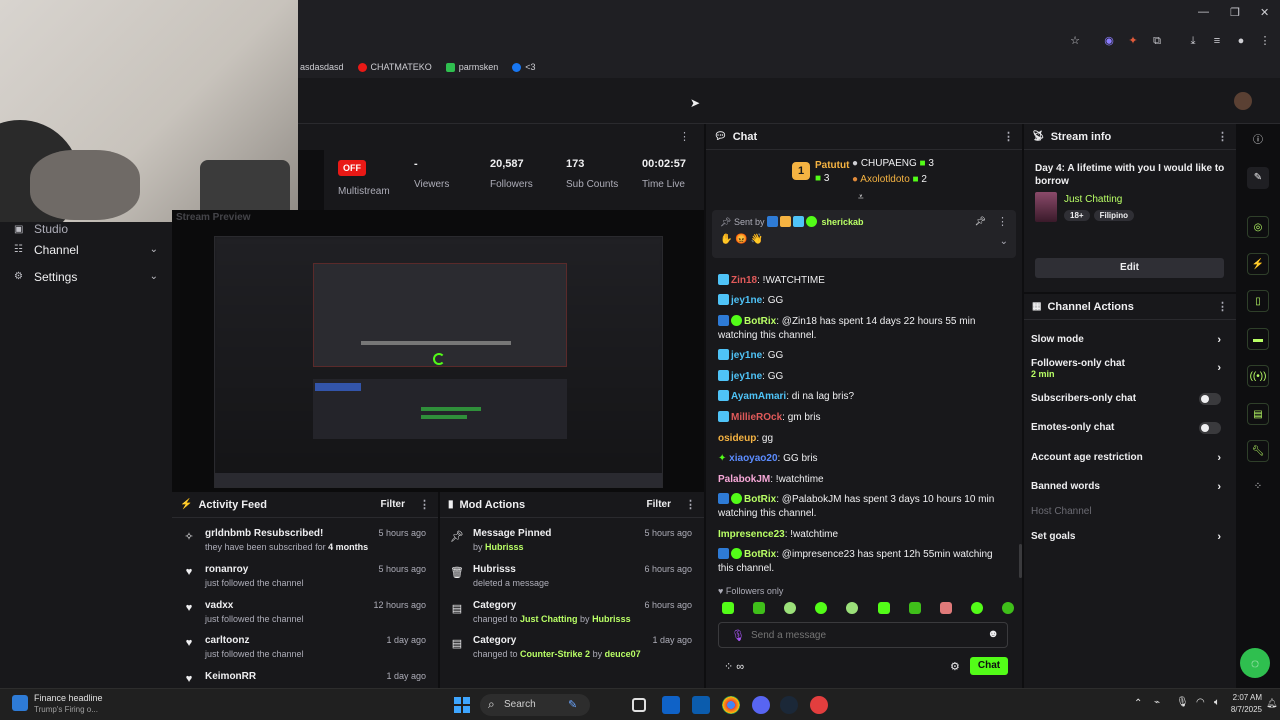 The image size is (1280, 720). Describe the element at coordinates (1217, 41) in the screenshot. I see `reading-list-icon: ≡` at that location.